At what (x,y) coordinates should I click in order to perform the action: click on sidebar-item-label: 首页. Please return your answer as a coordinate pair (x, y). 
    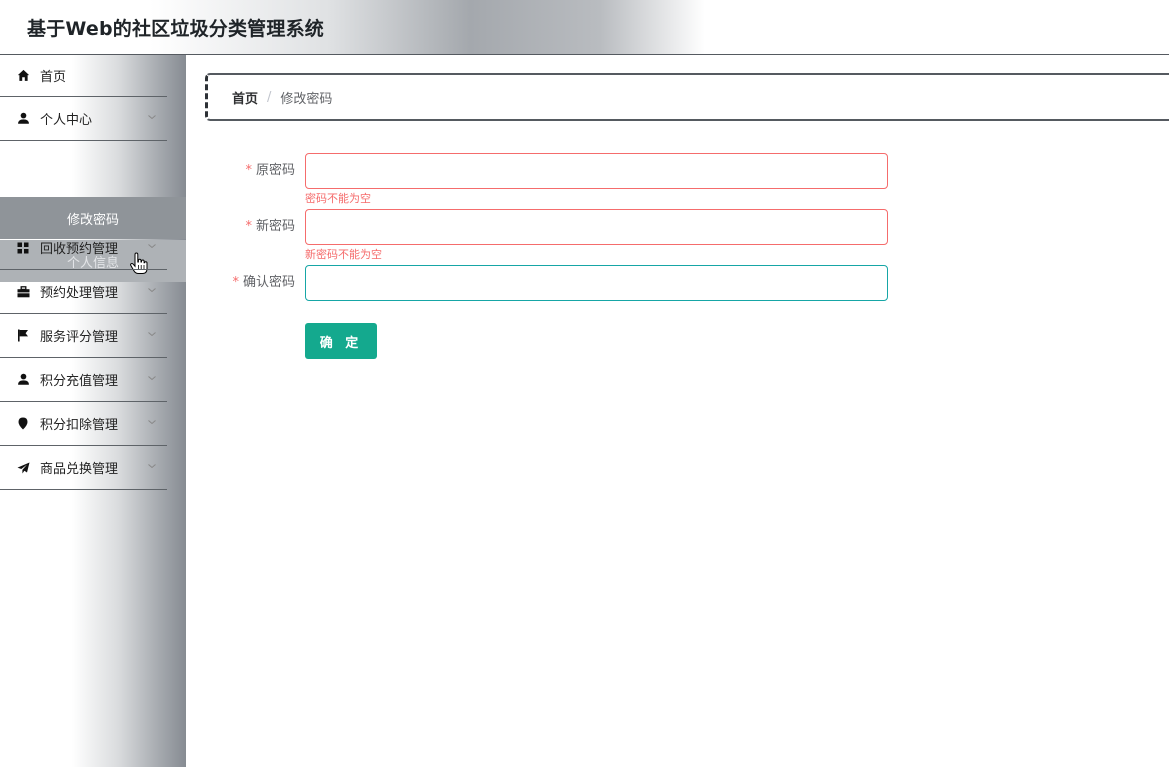
    Looking at the image, I should click on (53, 77).